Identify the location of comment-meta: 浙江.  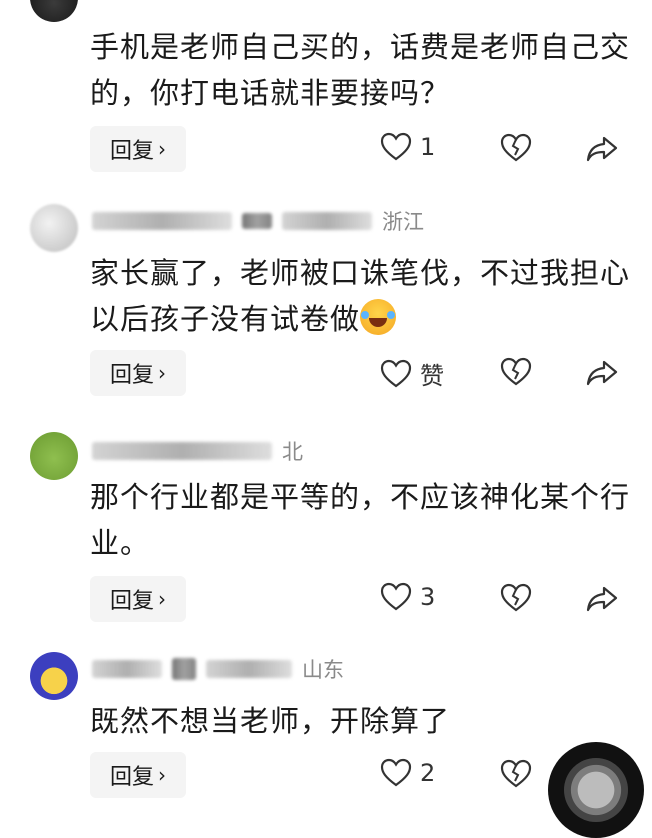
(258, 221).